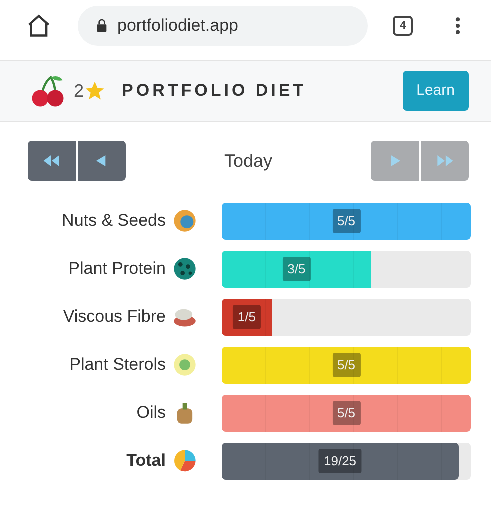 The width and height of the screenshot is (491, 505). What do you see at coordinates (102, 161) in the screenshot?
I see `previous-day-button` at bounding box center [102, 161].